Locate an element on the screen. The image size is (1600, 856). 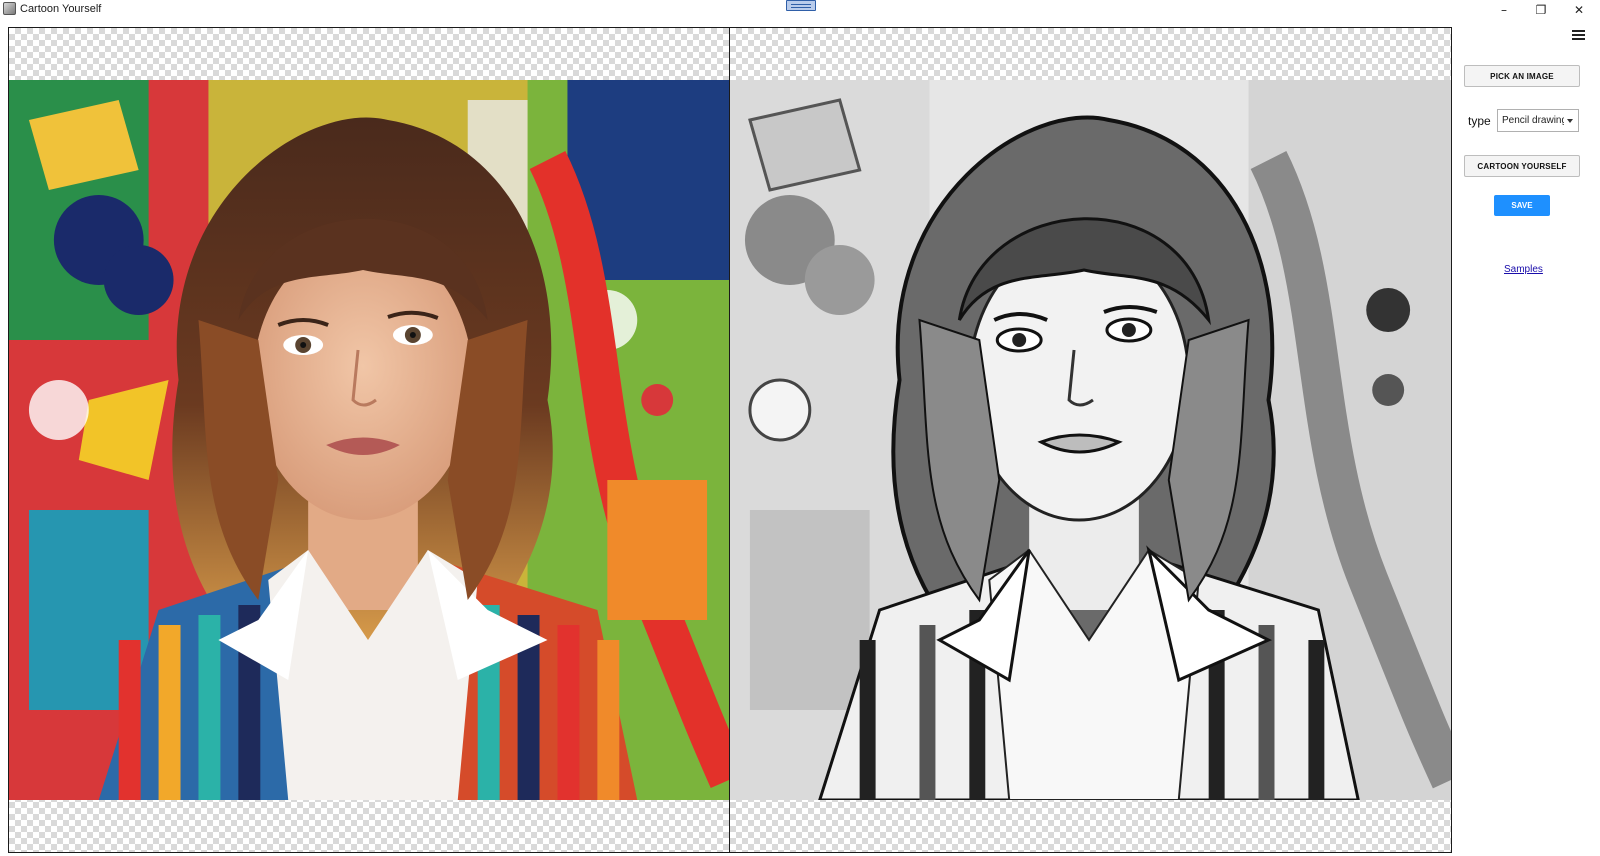
type-label: type is located at coordinates (1479, 121).